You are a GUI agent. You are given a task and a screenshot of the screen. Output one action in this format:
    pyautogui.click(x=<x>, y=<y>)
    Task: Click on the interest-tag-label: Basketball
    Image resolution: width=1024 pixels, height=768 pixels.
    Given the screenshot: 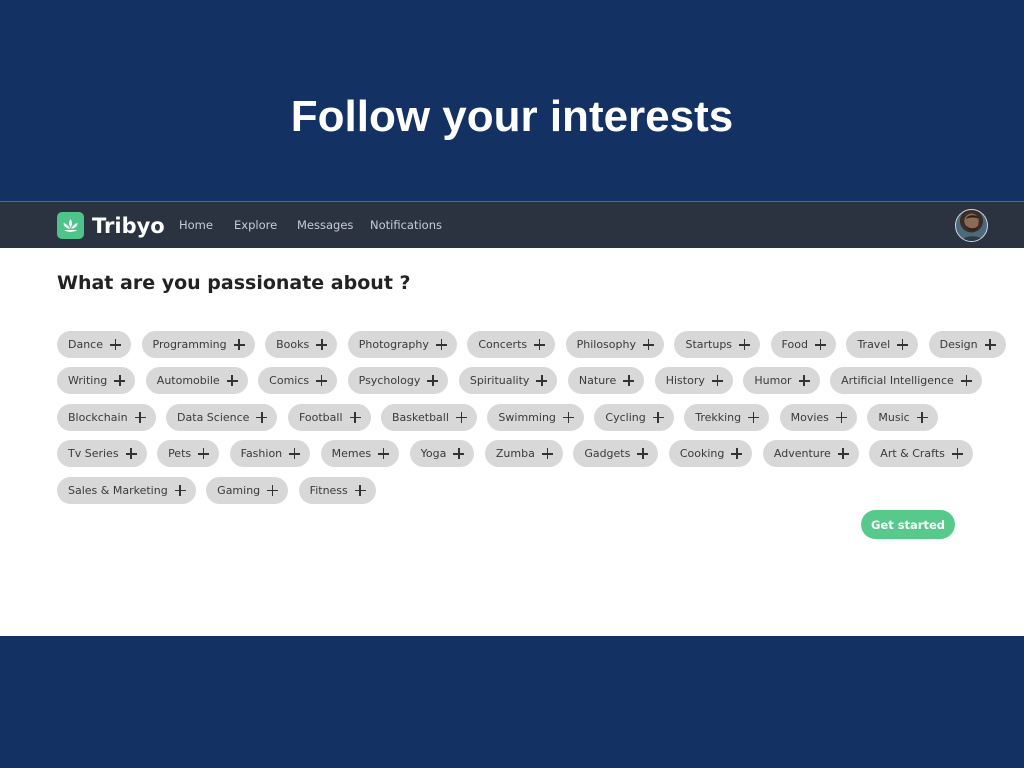 What is the action you would take?
    pyautogui.click(x=420, y=417)
    